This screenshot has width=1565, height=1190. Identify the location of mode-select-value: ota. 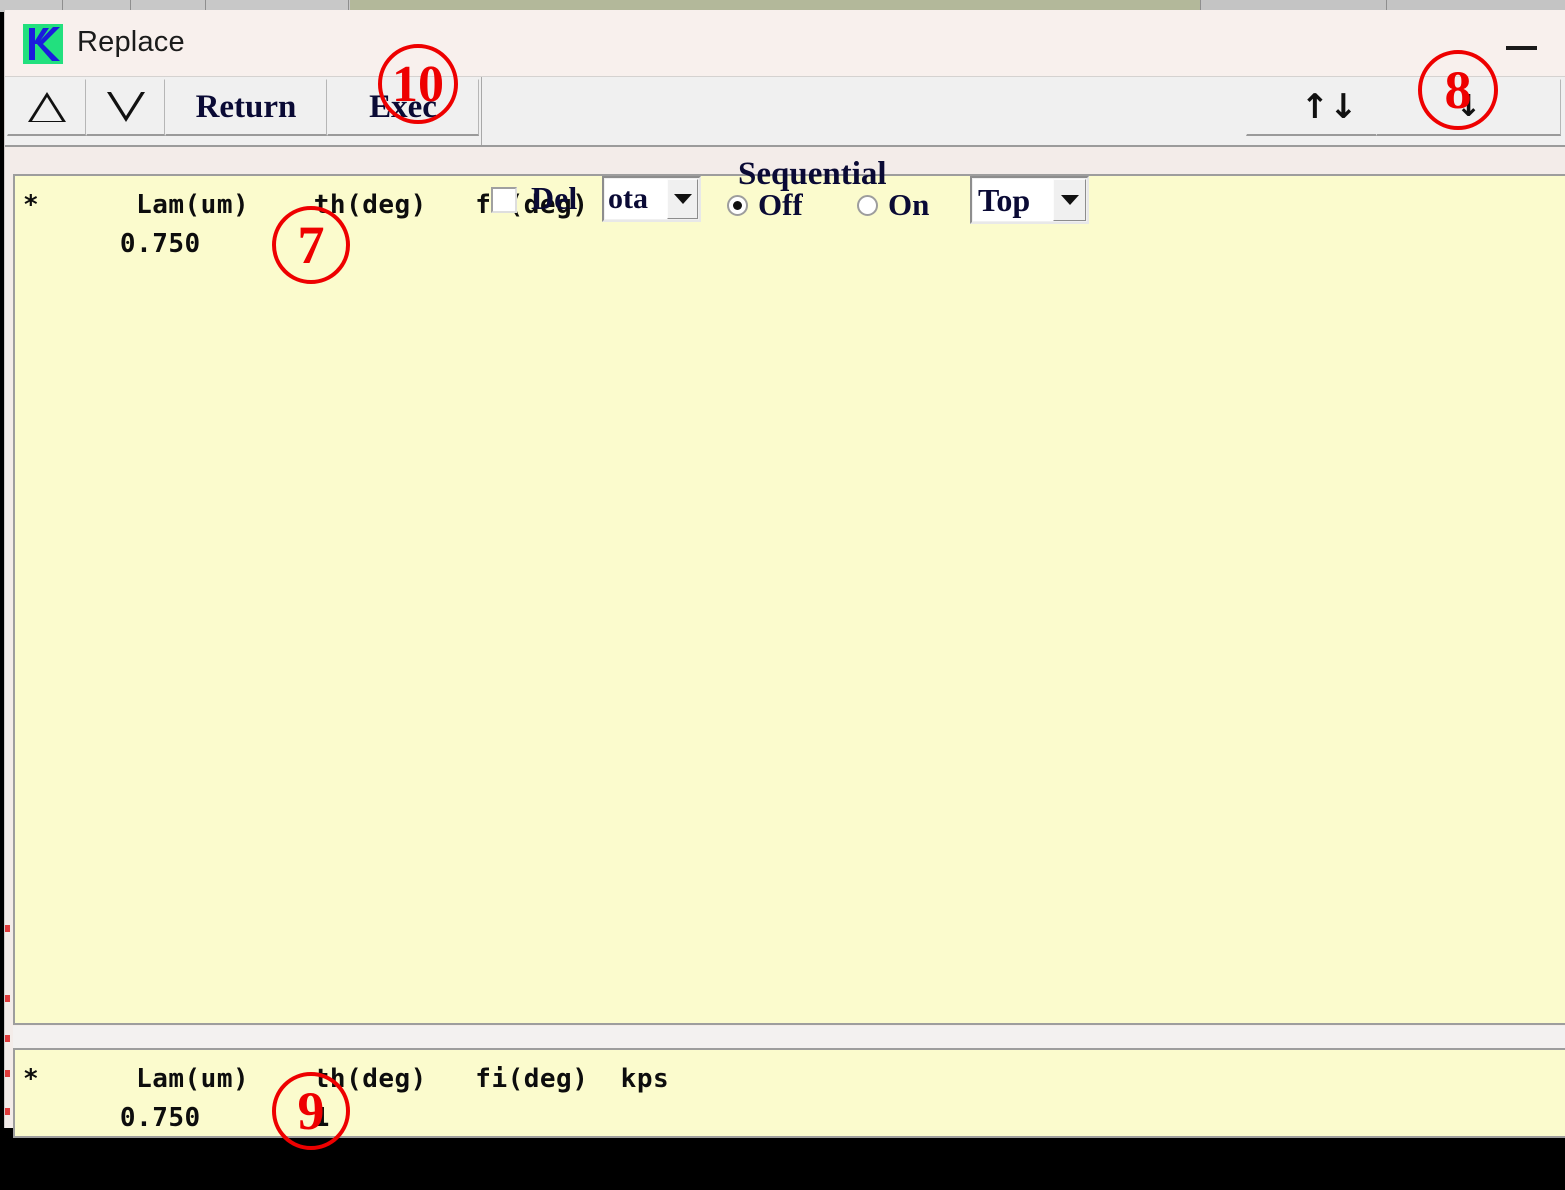
(636, 199).